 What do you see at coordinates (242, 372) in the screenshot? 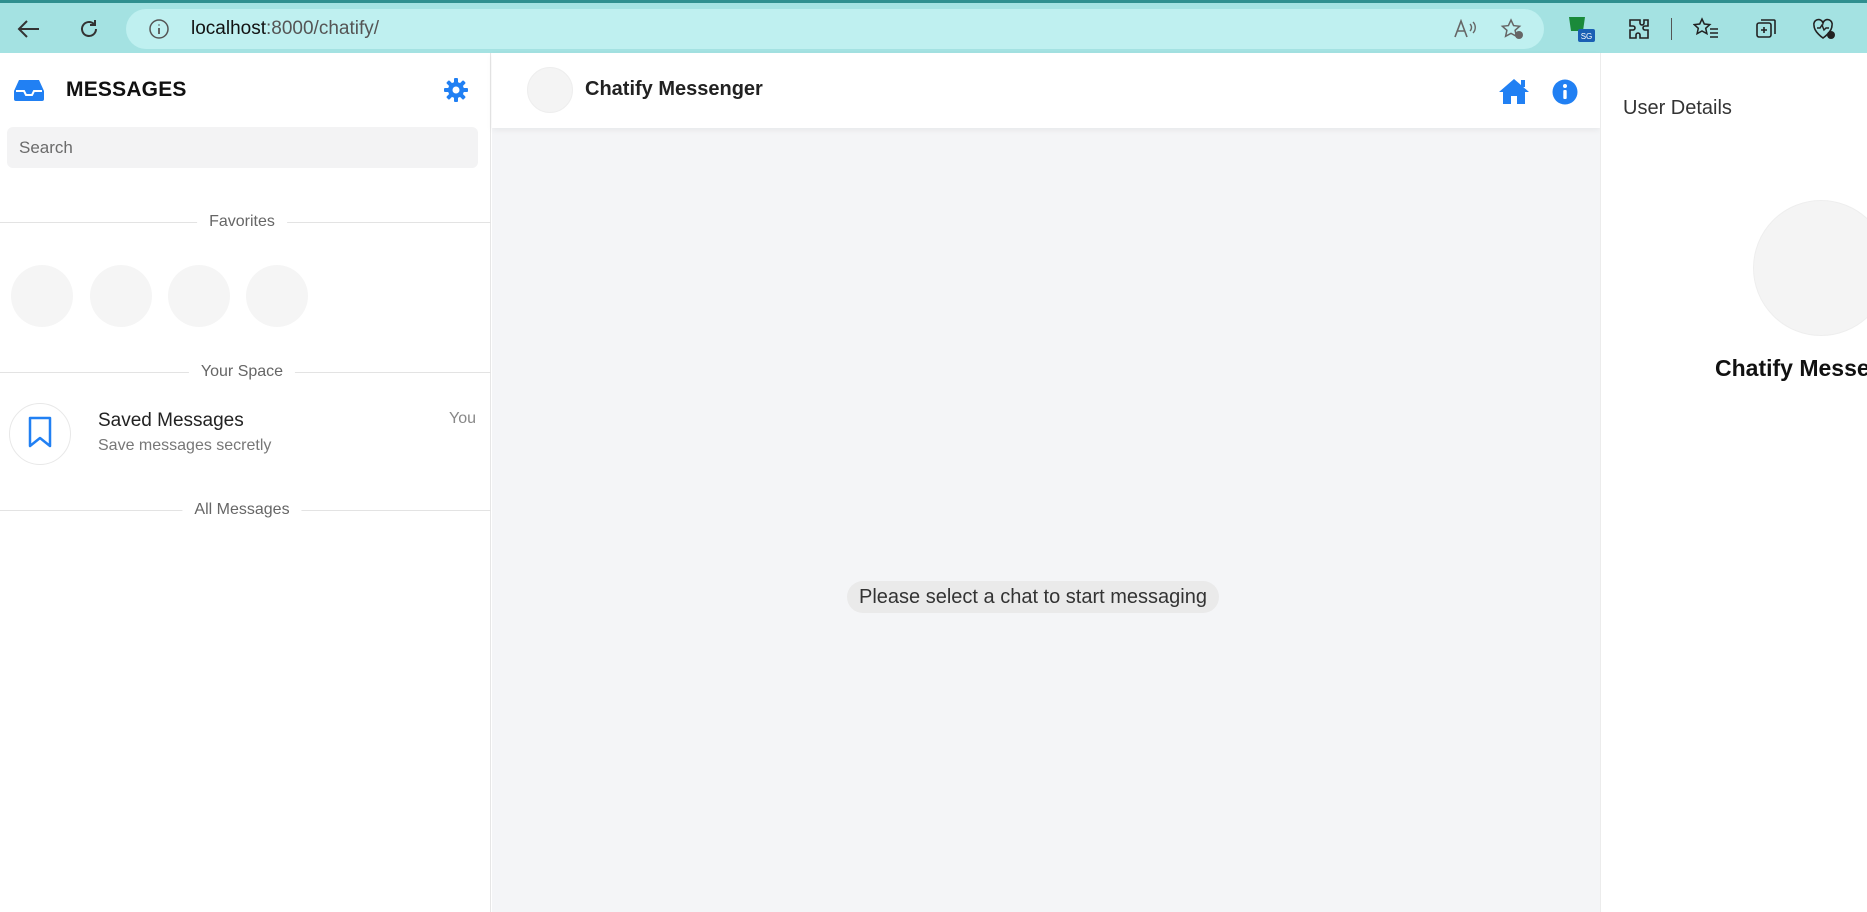
I see `your-space-heading: Your Space` at bounding box center [242, 372].